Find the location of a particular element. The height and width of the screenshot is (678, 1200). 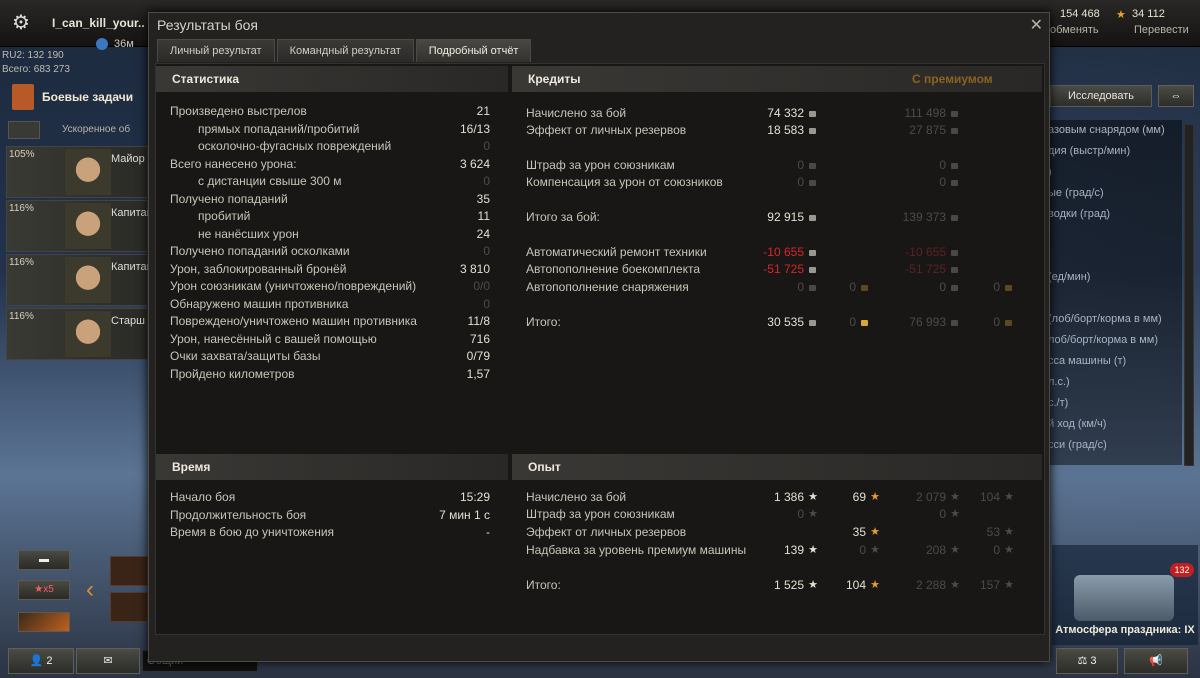

stat-label: Урон, заблокированный бронёй is located at coordinates (258, 268).